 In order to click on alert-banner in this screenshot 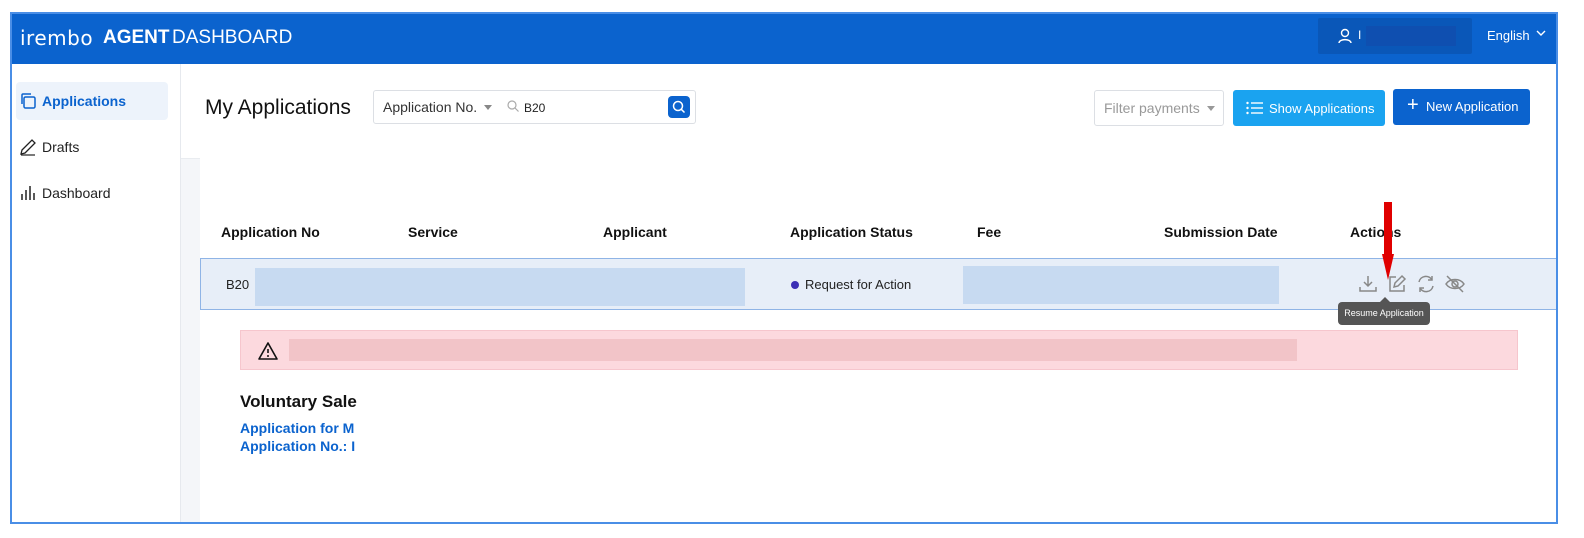, I will do `click(879, 350)`.